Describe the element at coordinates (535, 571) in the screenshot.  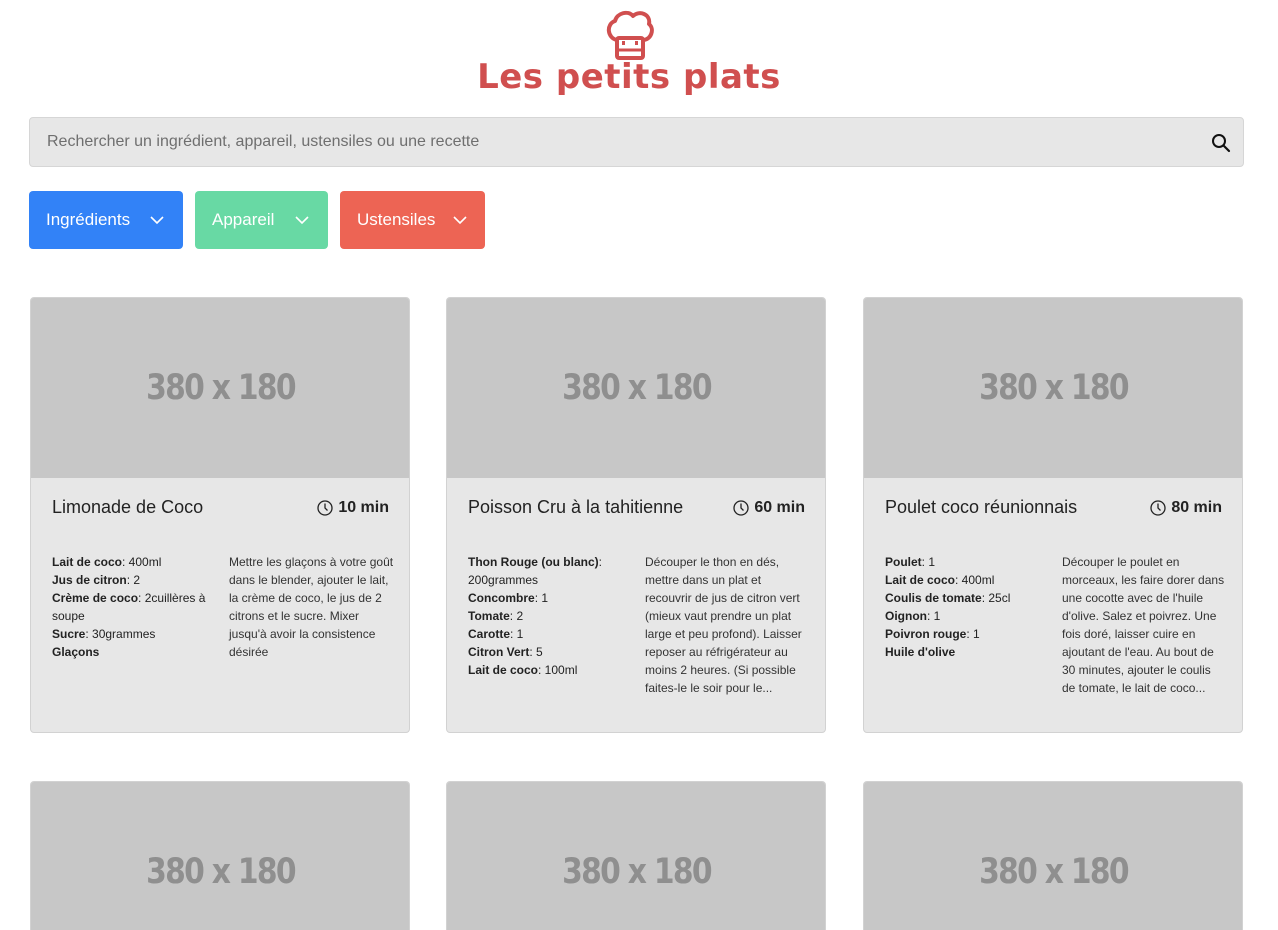
I see `ingredient-item: Thon Rouge (ou blanc): 200grammes` at that location.